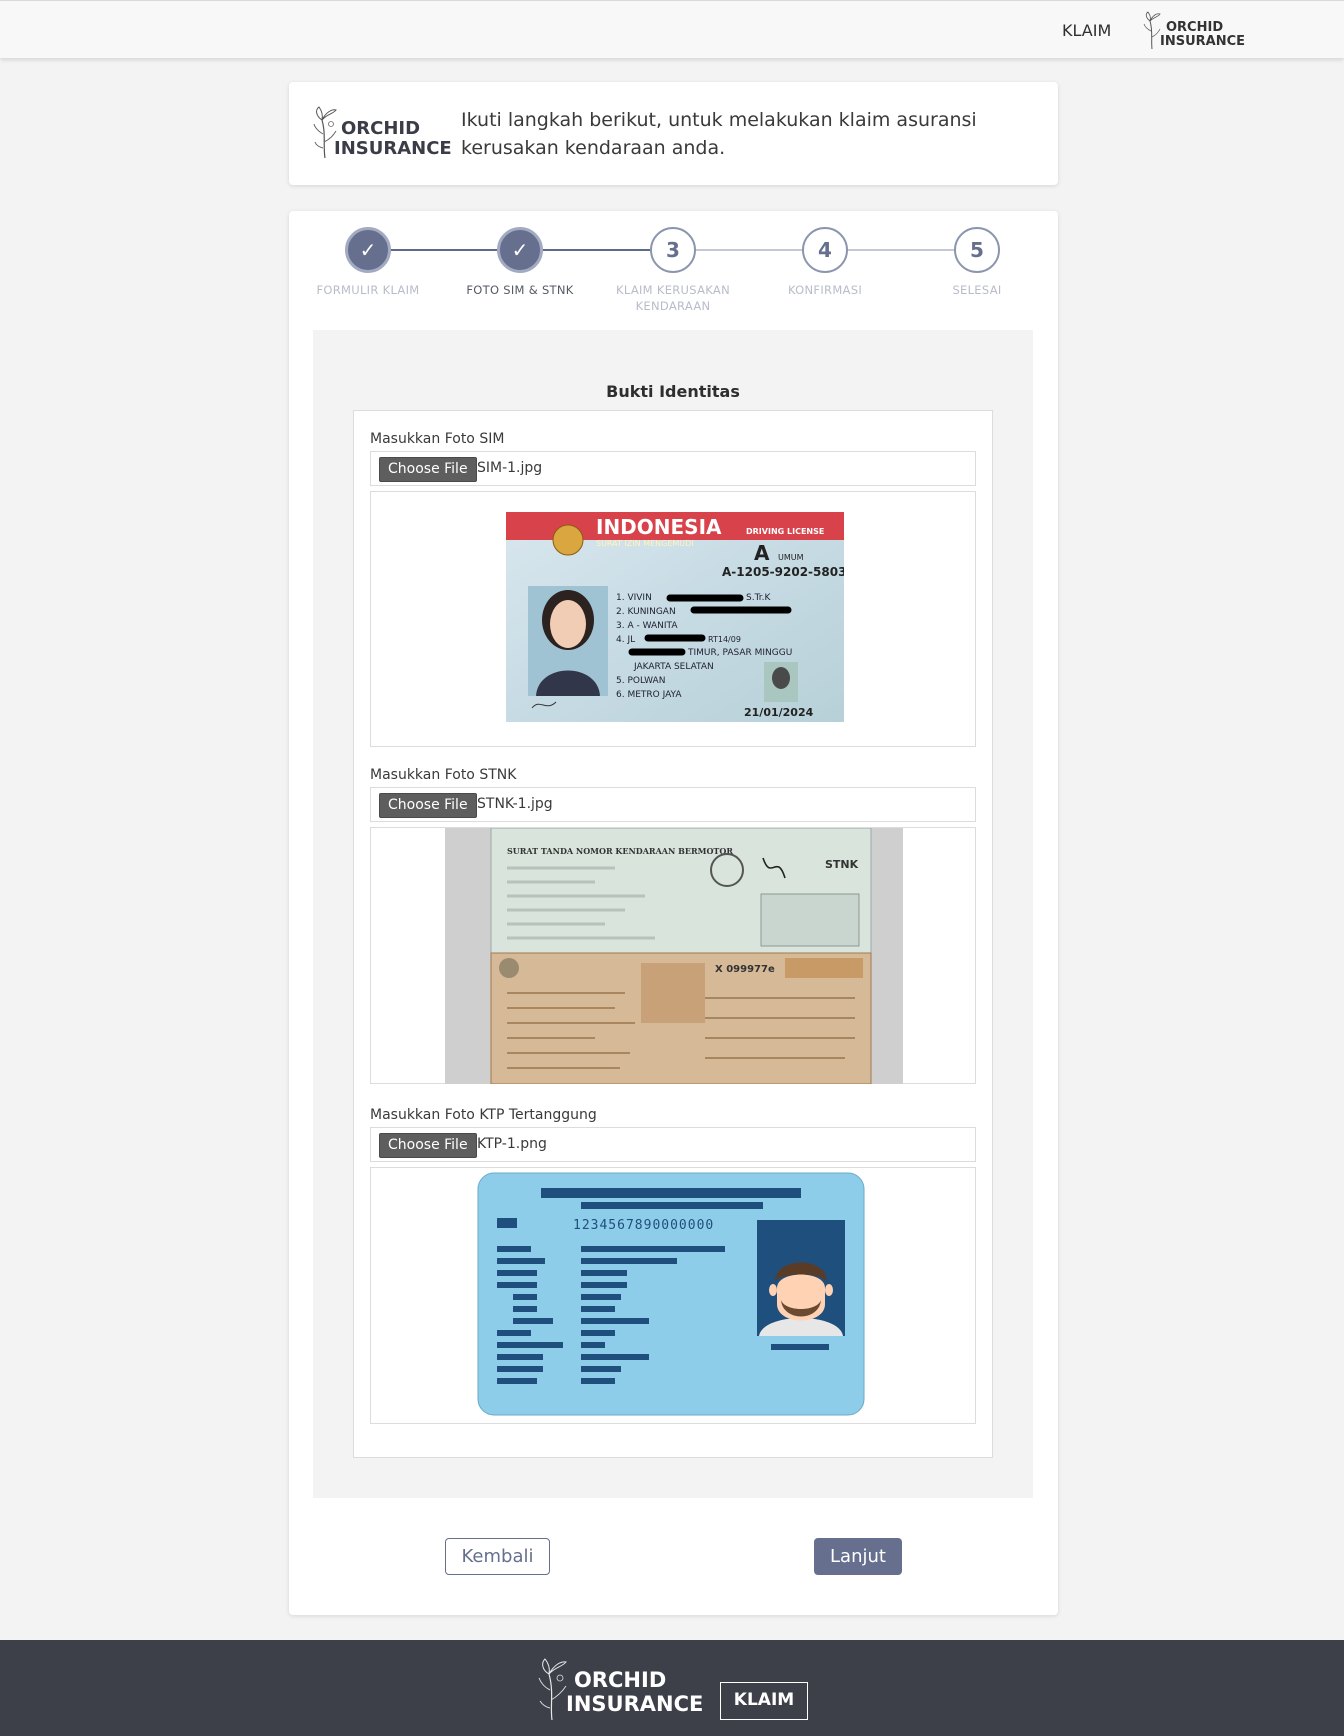  Describe the element at coordinates (673, 468) in the screenshot. I see `sim-file-input: Choose File SIM-1.jpg` at that location.